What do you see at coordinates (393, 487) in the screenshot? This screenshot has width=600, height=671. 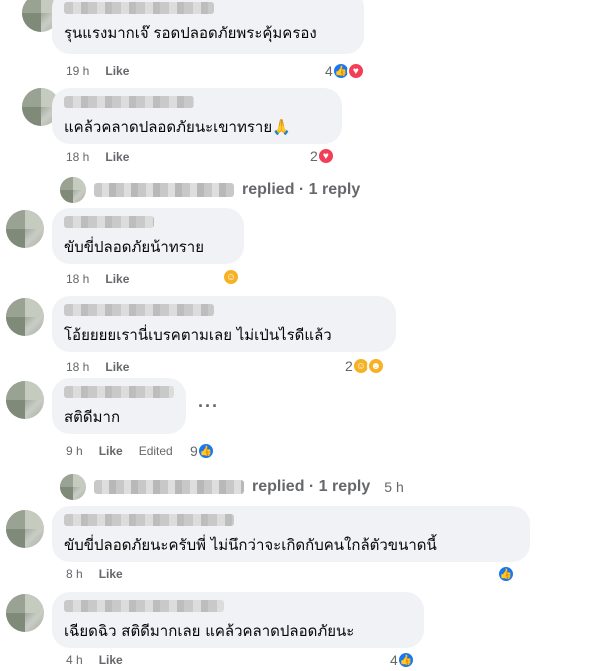 I see `replies-time: 5 h` at bounding box center [393, 487].